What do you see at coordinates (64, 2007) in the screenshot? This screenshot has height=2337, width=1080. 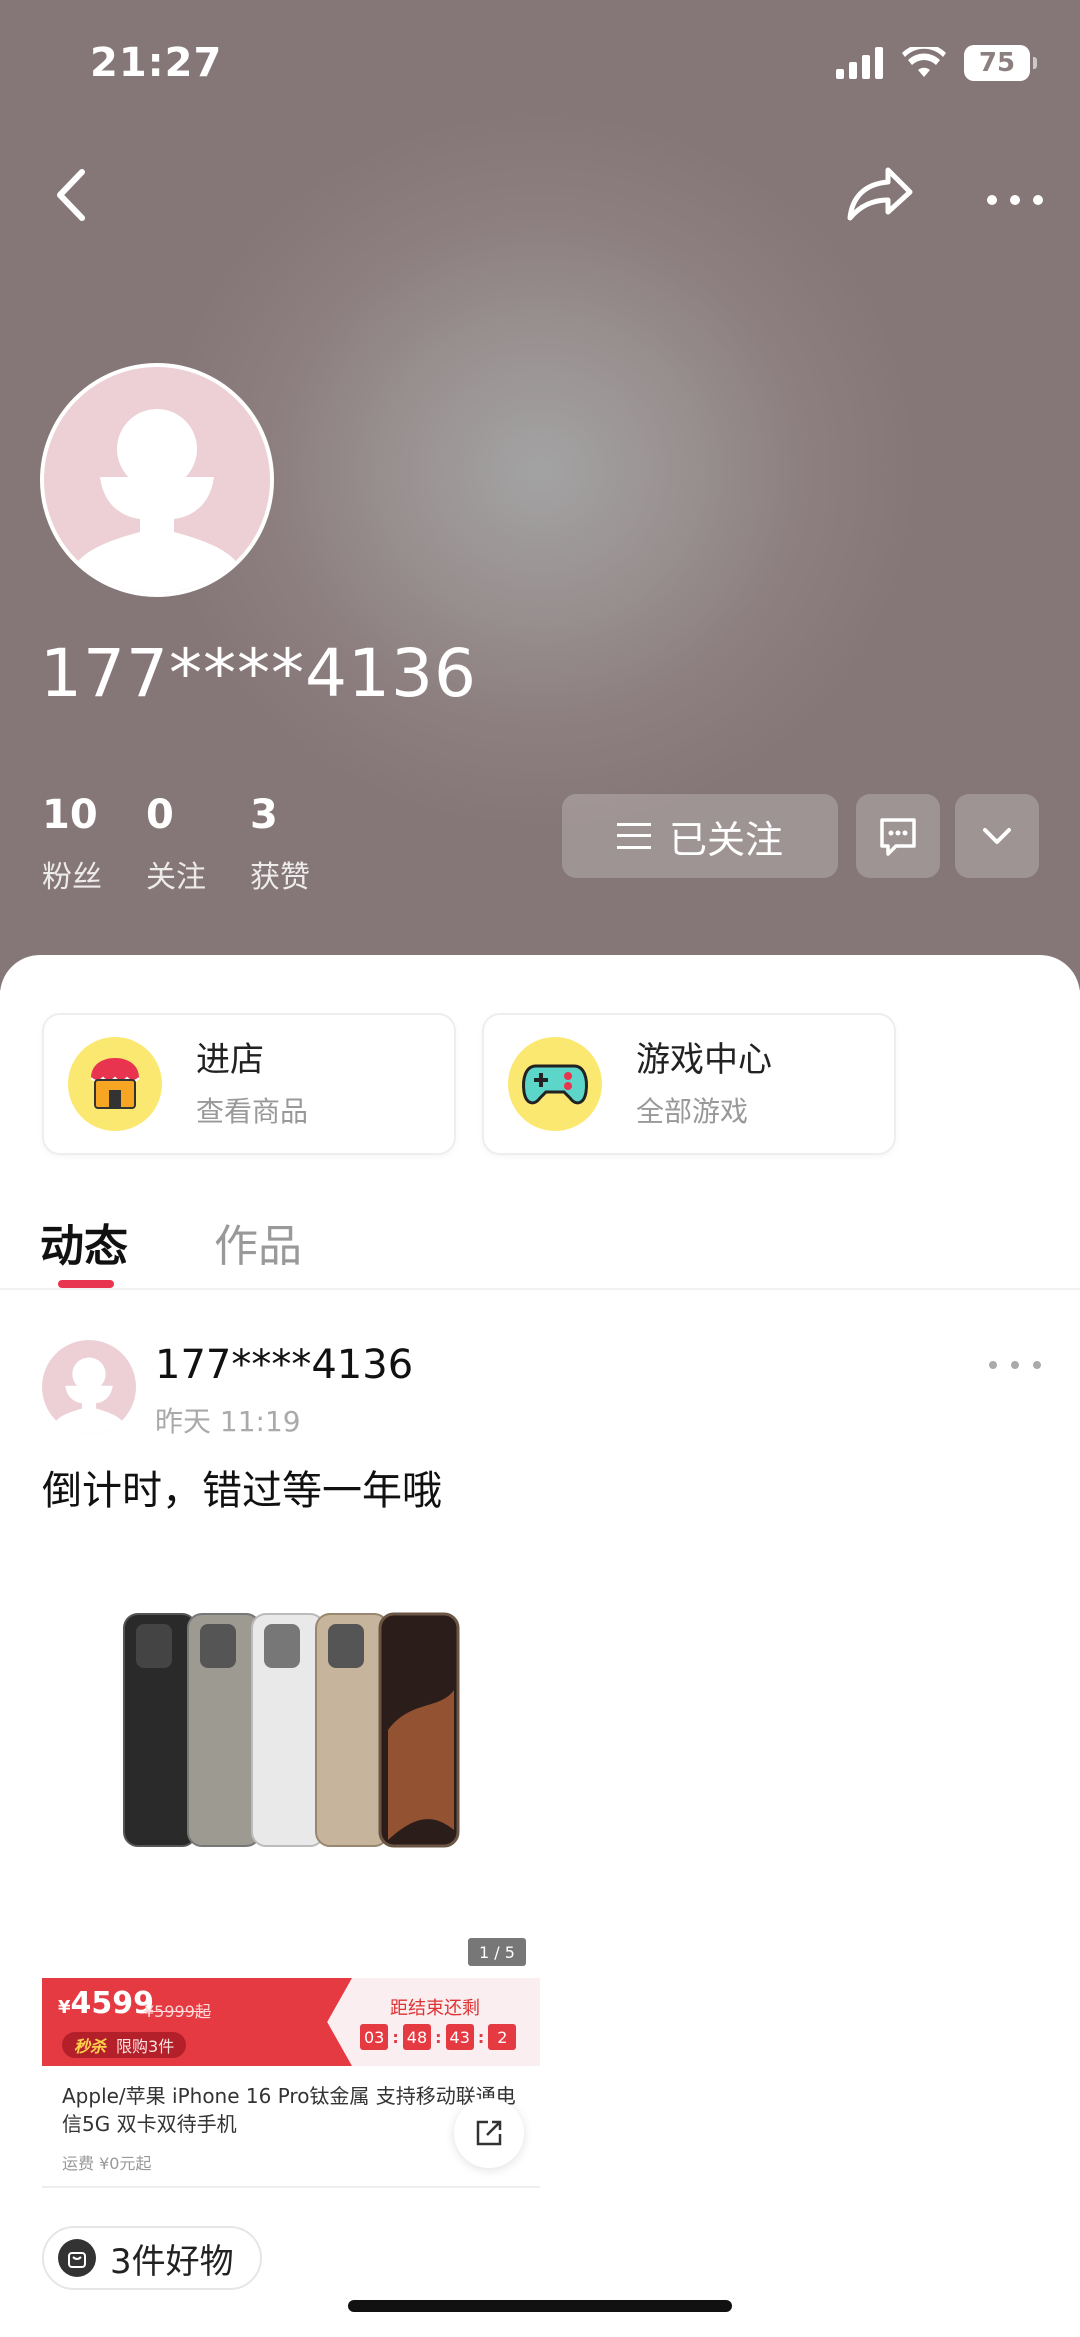 I see `currency-symbol: ¥` at bounding box center [64, 2007].